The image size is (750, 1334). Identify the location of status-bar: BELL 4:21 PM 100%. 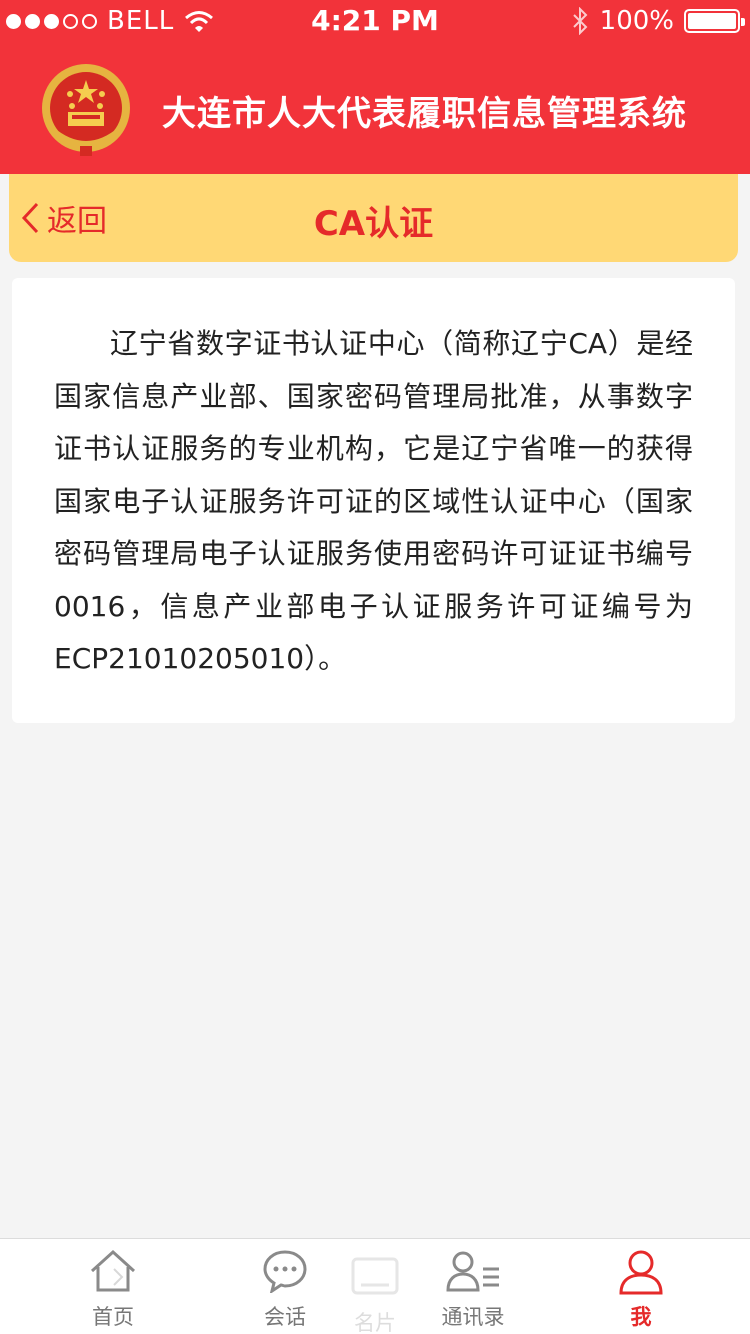
(375, 21).